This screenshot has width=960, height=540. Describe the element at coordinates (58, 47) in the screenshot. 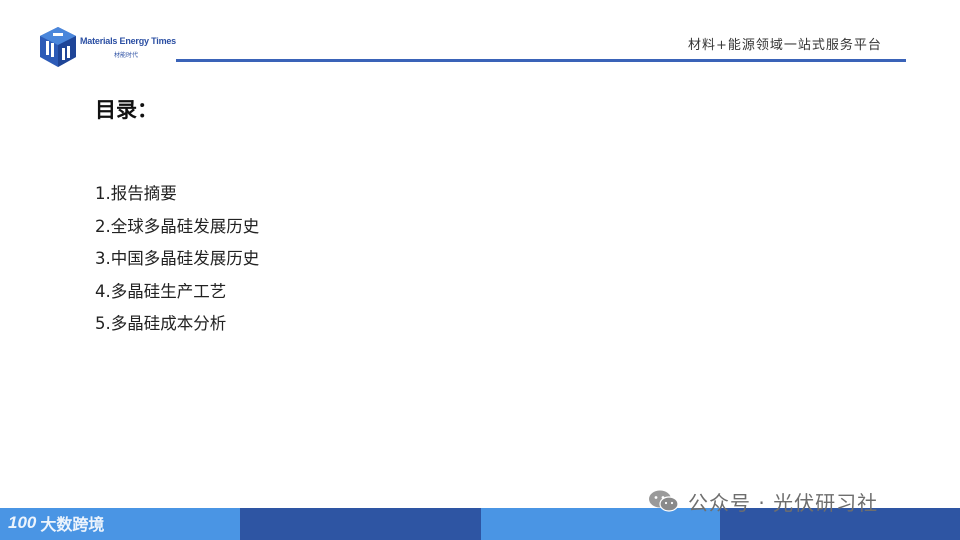

I see `materials-energy-times-logo-icon` at that location.